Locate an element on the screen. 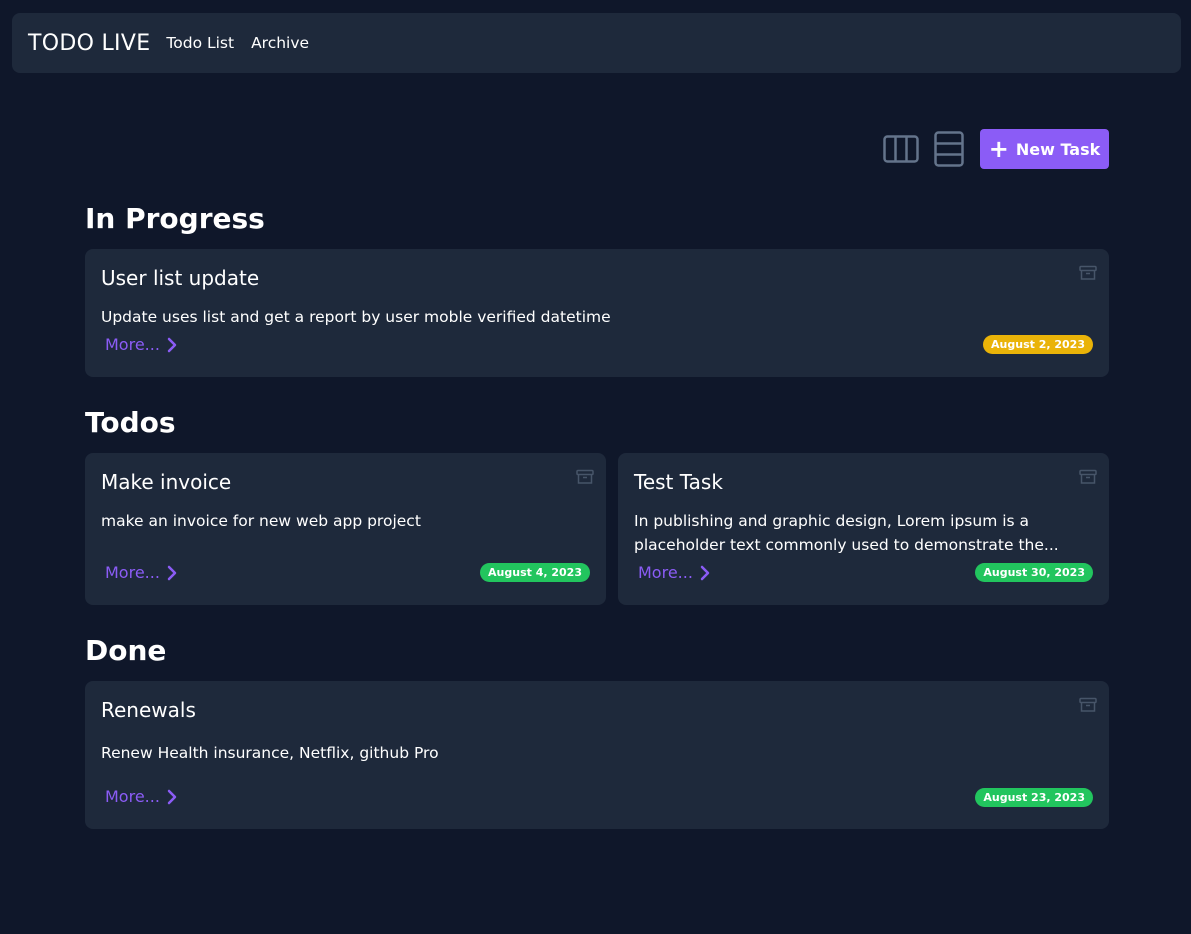 The width and height of the screenshot is (1191, 934). section-title-done: Done is located at coordinates (126, 650).